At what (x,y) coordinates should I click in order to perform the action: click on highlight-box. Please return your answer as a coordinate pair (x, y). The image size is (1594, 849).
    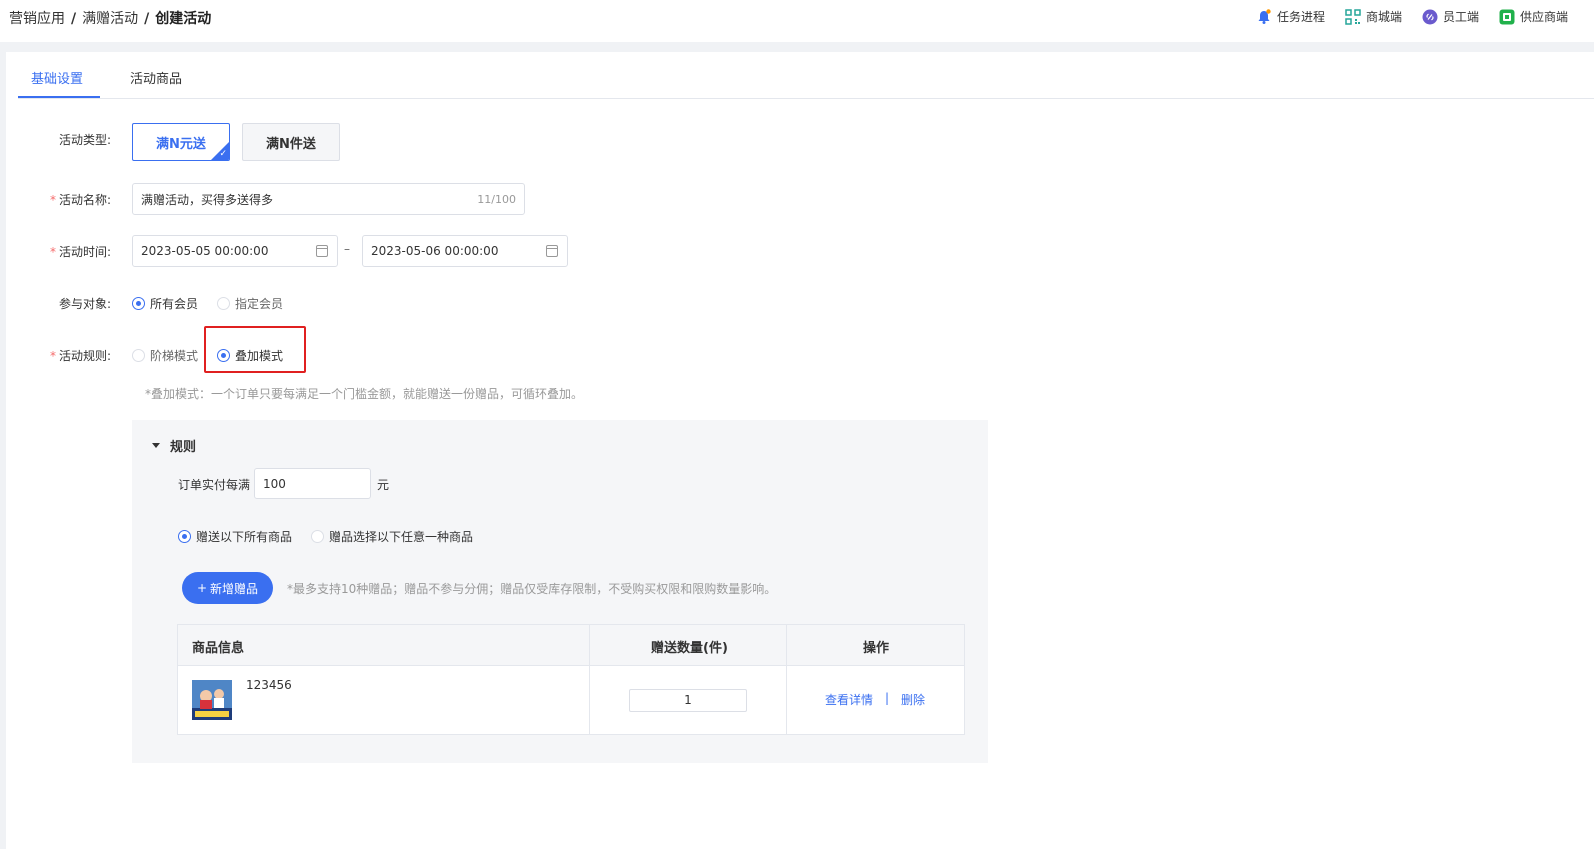
    Looking at the image, I should click on (255, 349).